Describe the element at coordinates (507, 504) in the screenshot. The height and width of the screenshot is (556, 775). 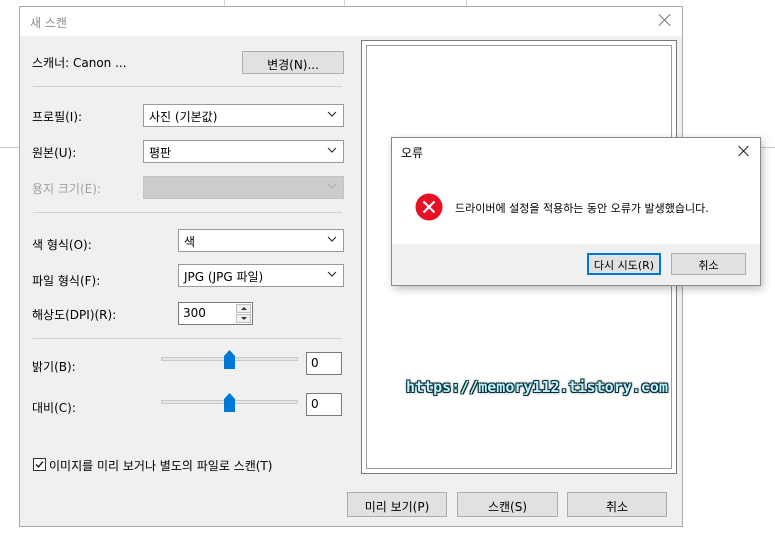
I see `scan-button: 스캔(S)` at that location.